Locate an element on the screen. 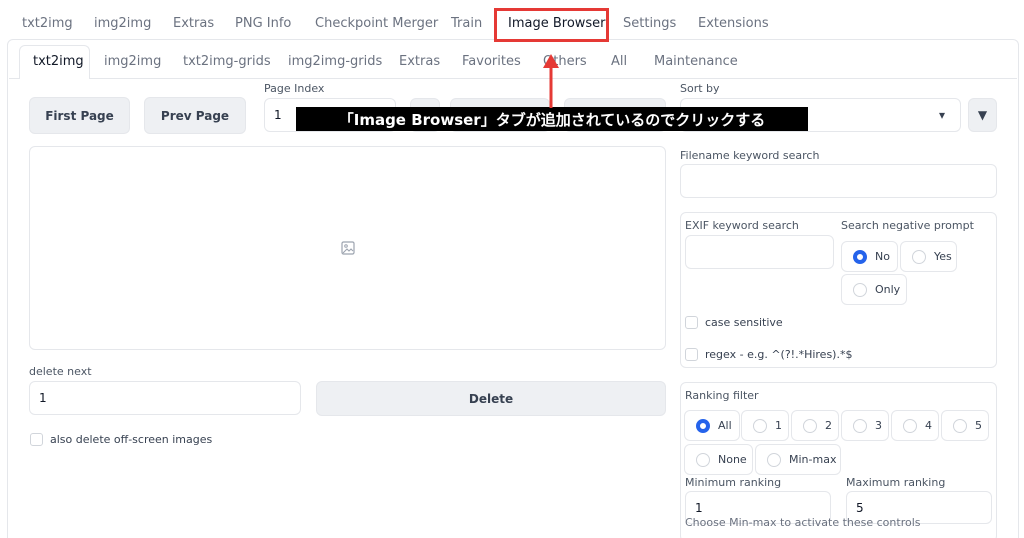  sub-tab-txt2img: txt2img is located at coordinates (58, 61).